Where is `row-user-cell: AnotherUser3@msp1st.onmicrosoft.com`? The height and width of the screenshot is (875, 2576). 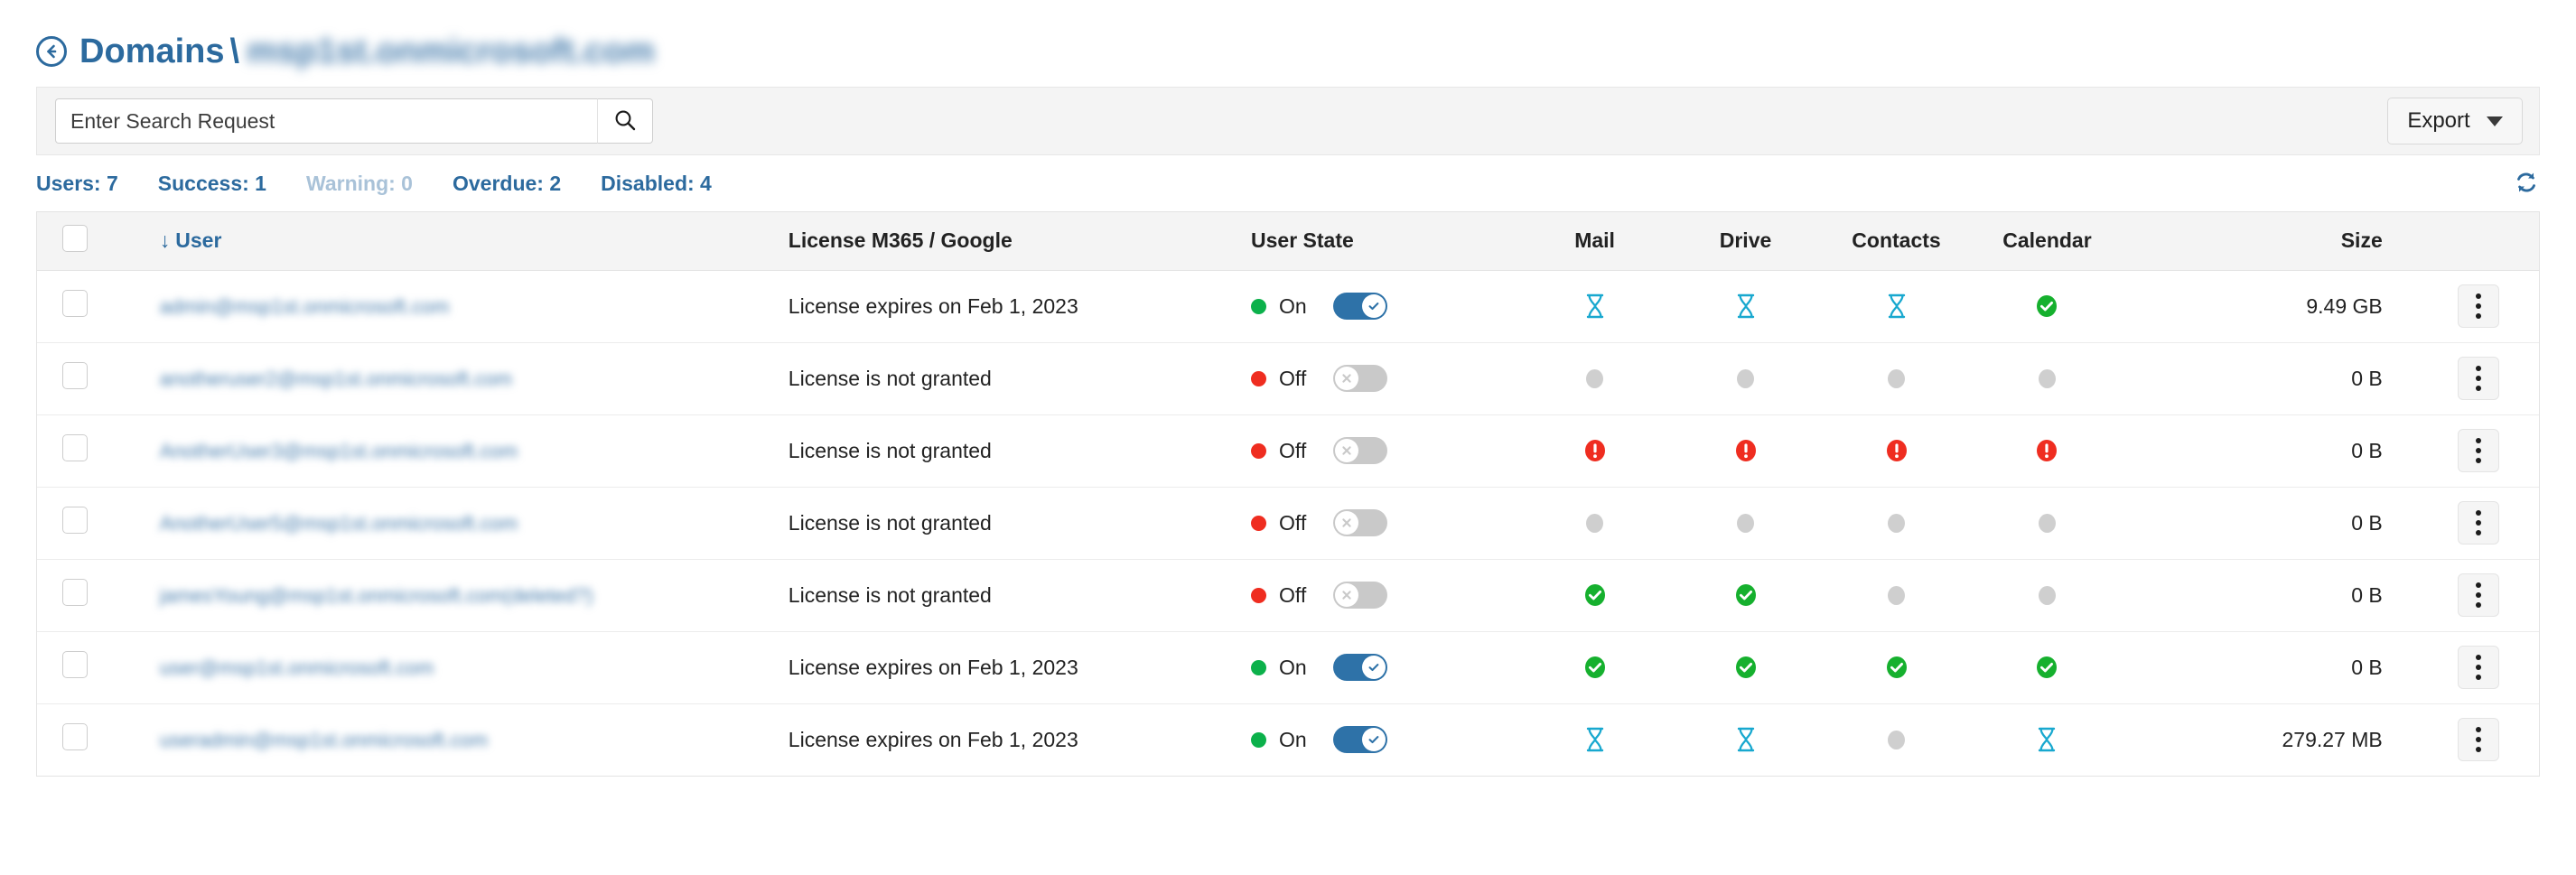 row-user-cell: AnotherUser3@msp1st.onmicrosoft.com is located at coordinates (446, 451).